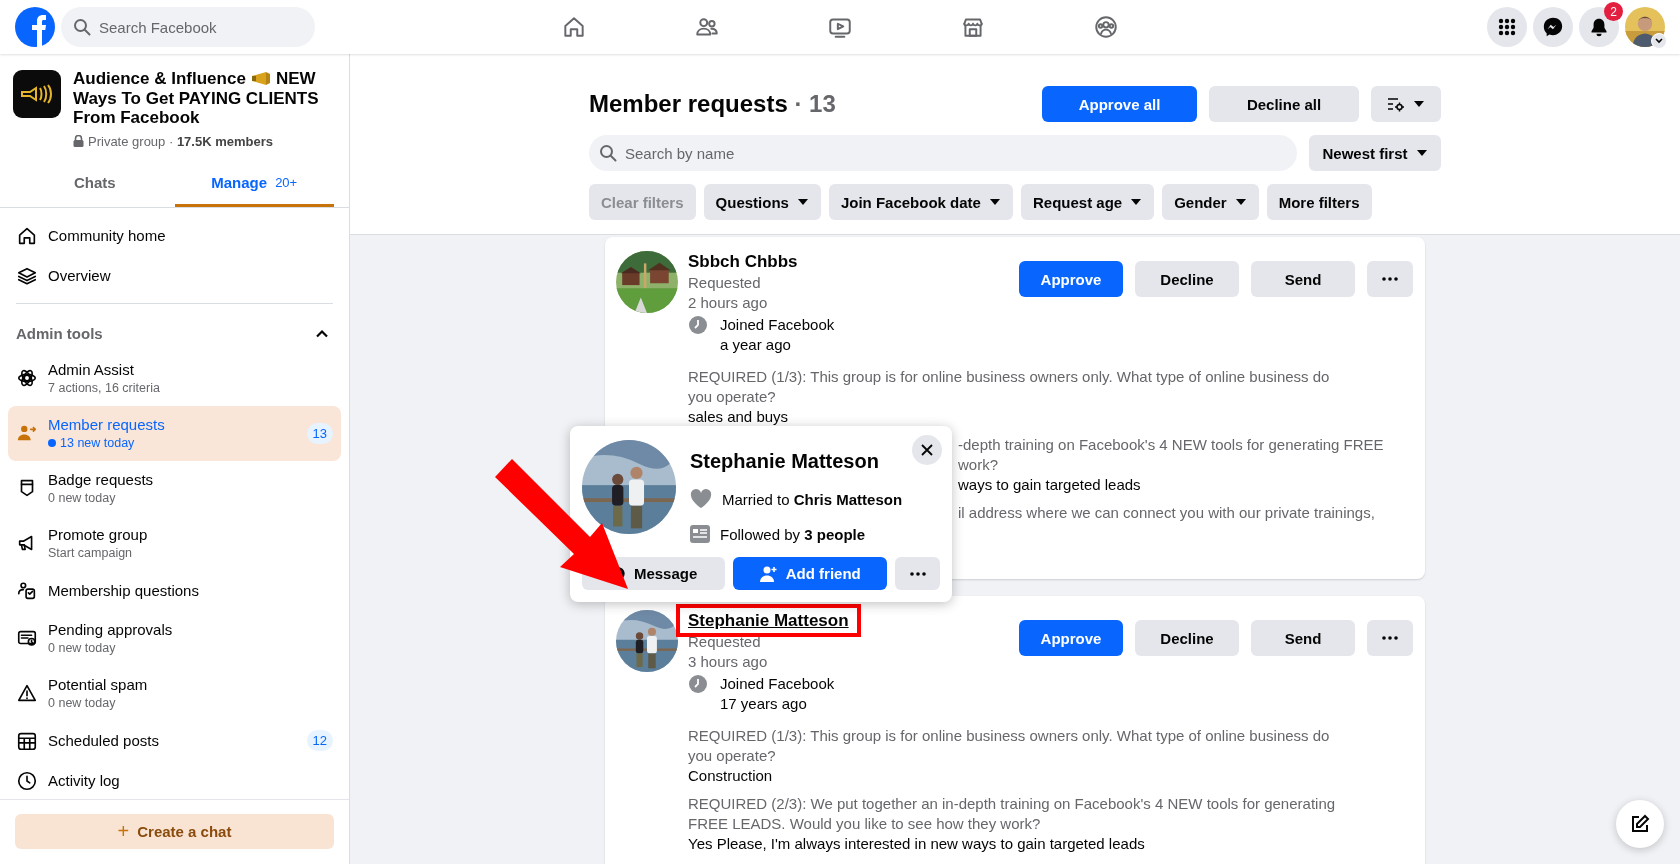  What do you see at coordinates (295, 79) in the screenshot?
I see `group-name: NEW` at bounding box center [295, 79].